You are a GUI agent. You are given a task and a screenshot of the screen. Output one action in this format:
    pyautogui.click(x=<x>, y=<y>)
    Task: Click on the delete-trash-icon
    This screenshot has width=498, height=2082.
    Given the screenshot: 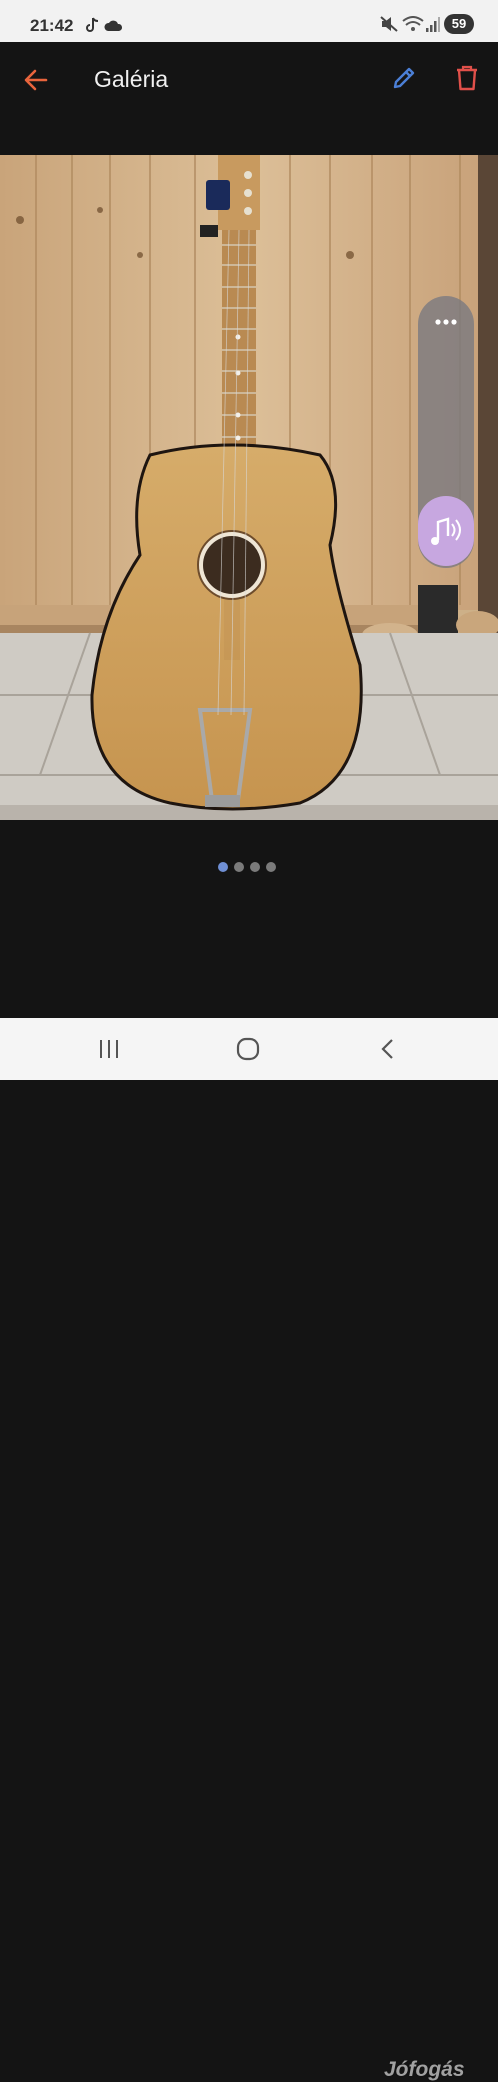 What is the action you would take?
    pyautogui.click(x=467, y=78)
    